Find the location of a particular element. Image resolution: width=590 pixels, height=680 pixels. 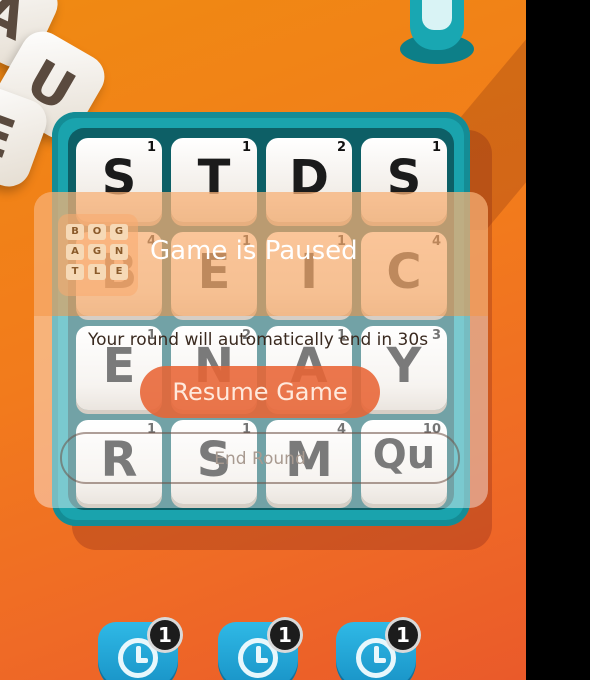

logo-letter: N is located at coordinates (119, 252).